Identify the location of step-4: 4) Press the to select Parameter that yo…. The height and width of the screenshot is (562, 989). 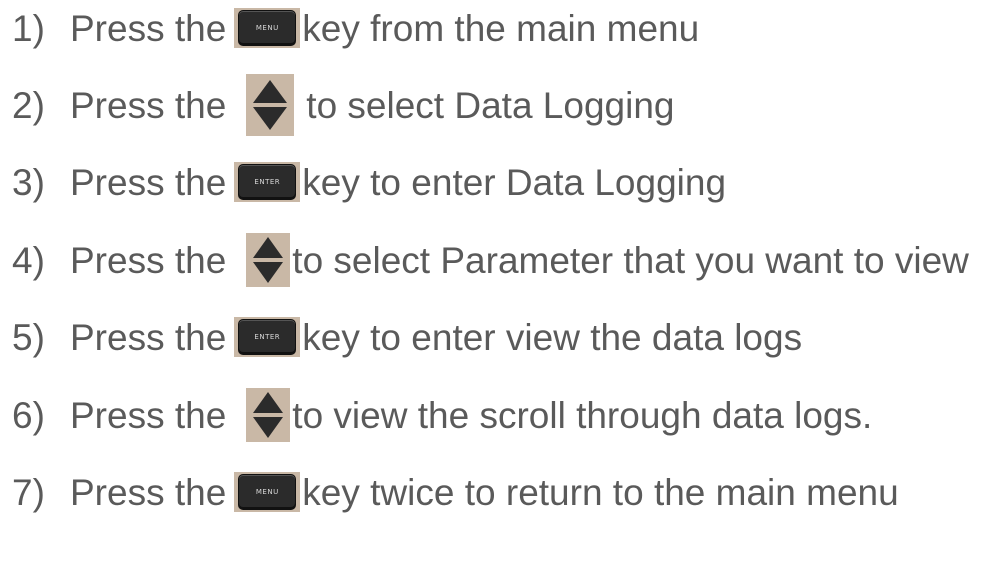
(490, 260).